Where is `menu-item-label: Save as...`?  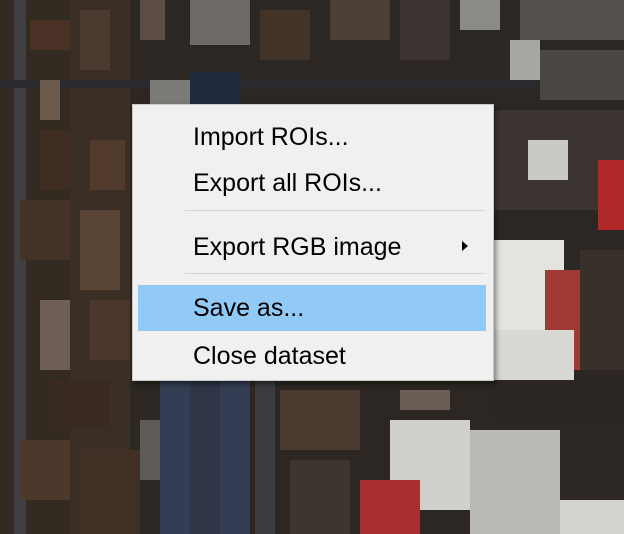 menu-item-label: Save as... is located at coordinates (249, 308).